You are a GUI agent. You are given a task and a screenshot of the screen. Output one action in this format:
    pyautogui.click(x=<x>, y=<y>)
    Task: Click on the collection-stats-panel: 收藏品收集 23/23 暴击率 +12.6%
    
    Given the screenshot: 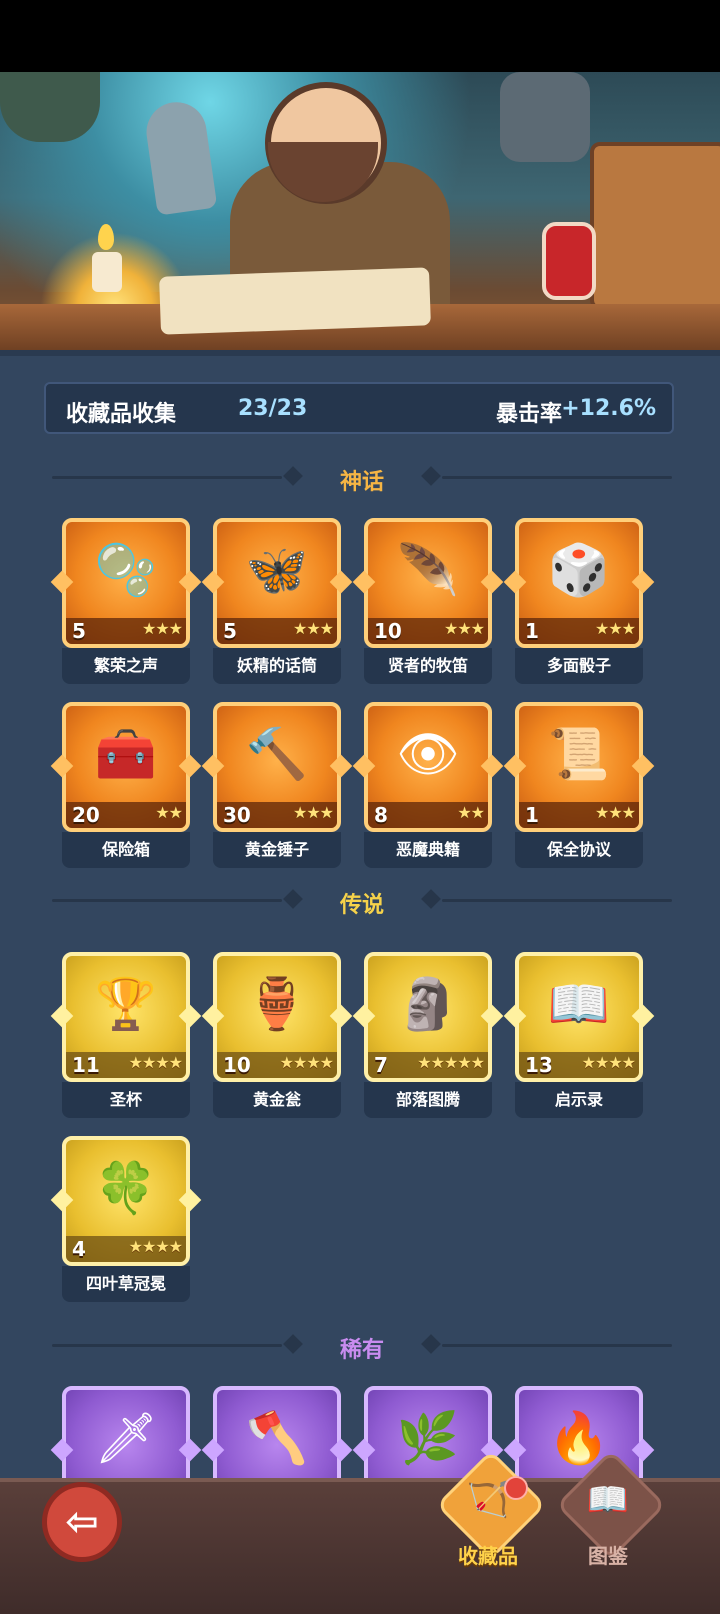 What is the action you would take?
    pyautogui.click(x=359, y=408)
    